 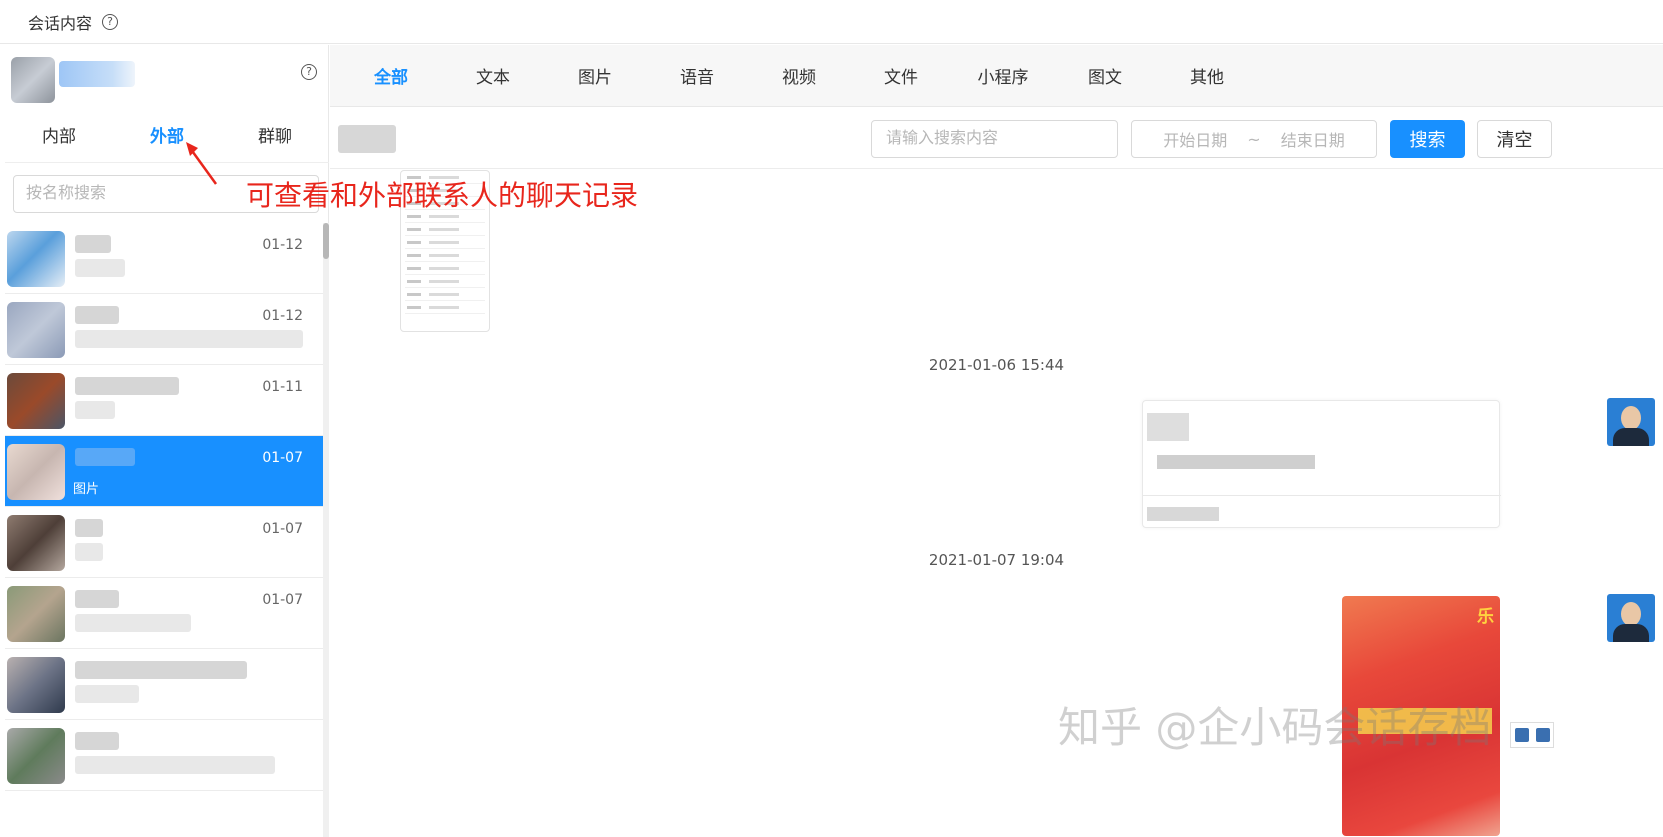 I want to click on date-range-picker: 开始日期 ~ 结束日期, so click(x=1254, y=139).